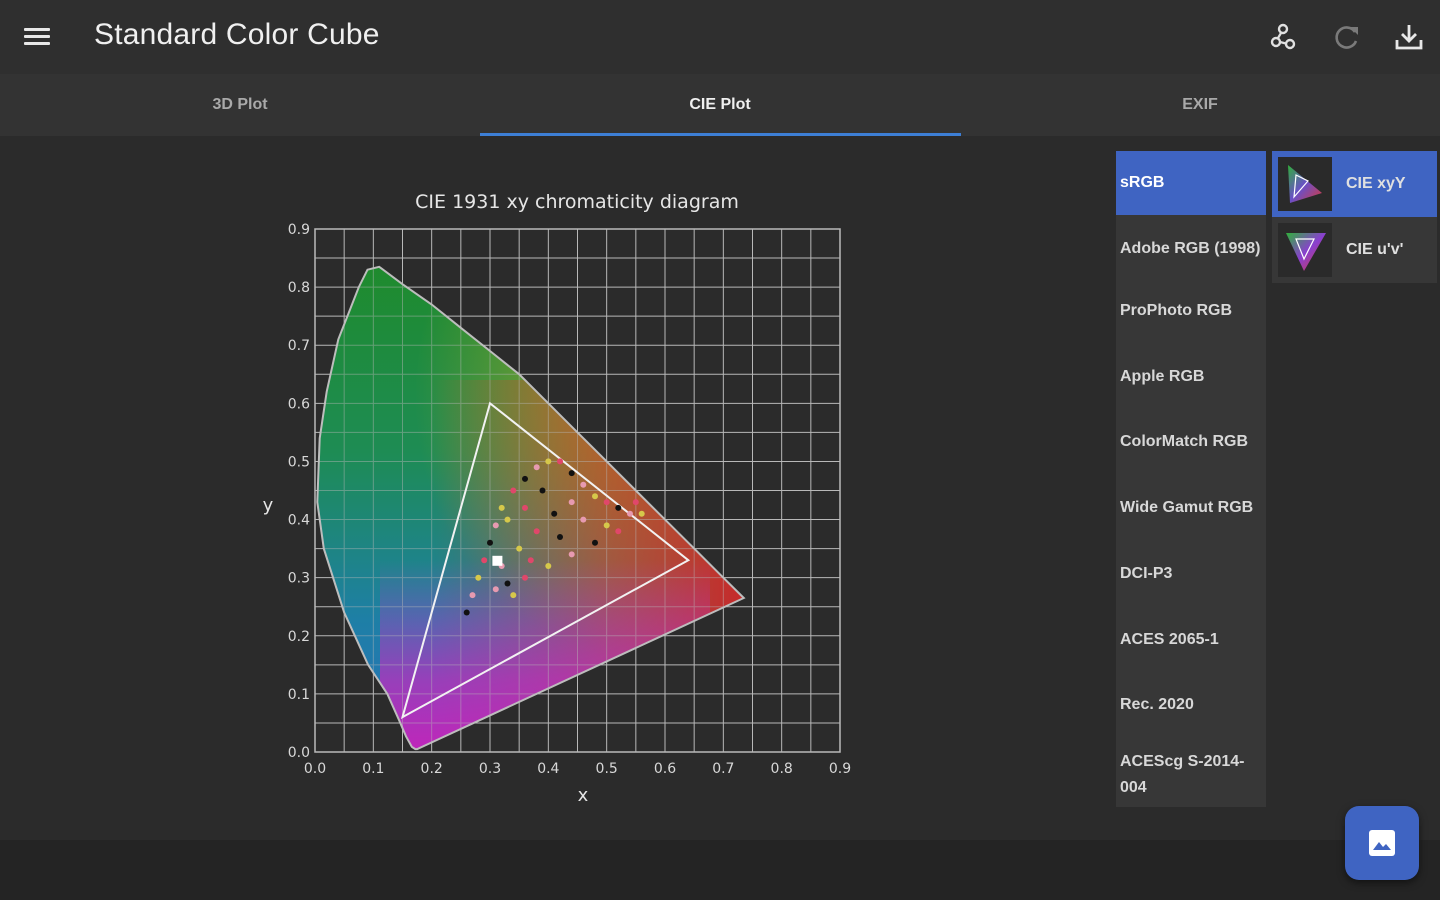 The image size is (1440, 900). What do you see at coordinates (577, 202) in the screenshot?
I see `chart-title: CIE 1931 xy chromaticity diagram` at bounding box center [577, 202].